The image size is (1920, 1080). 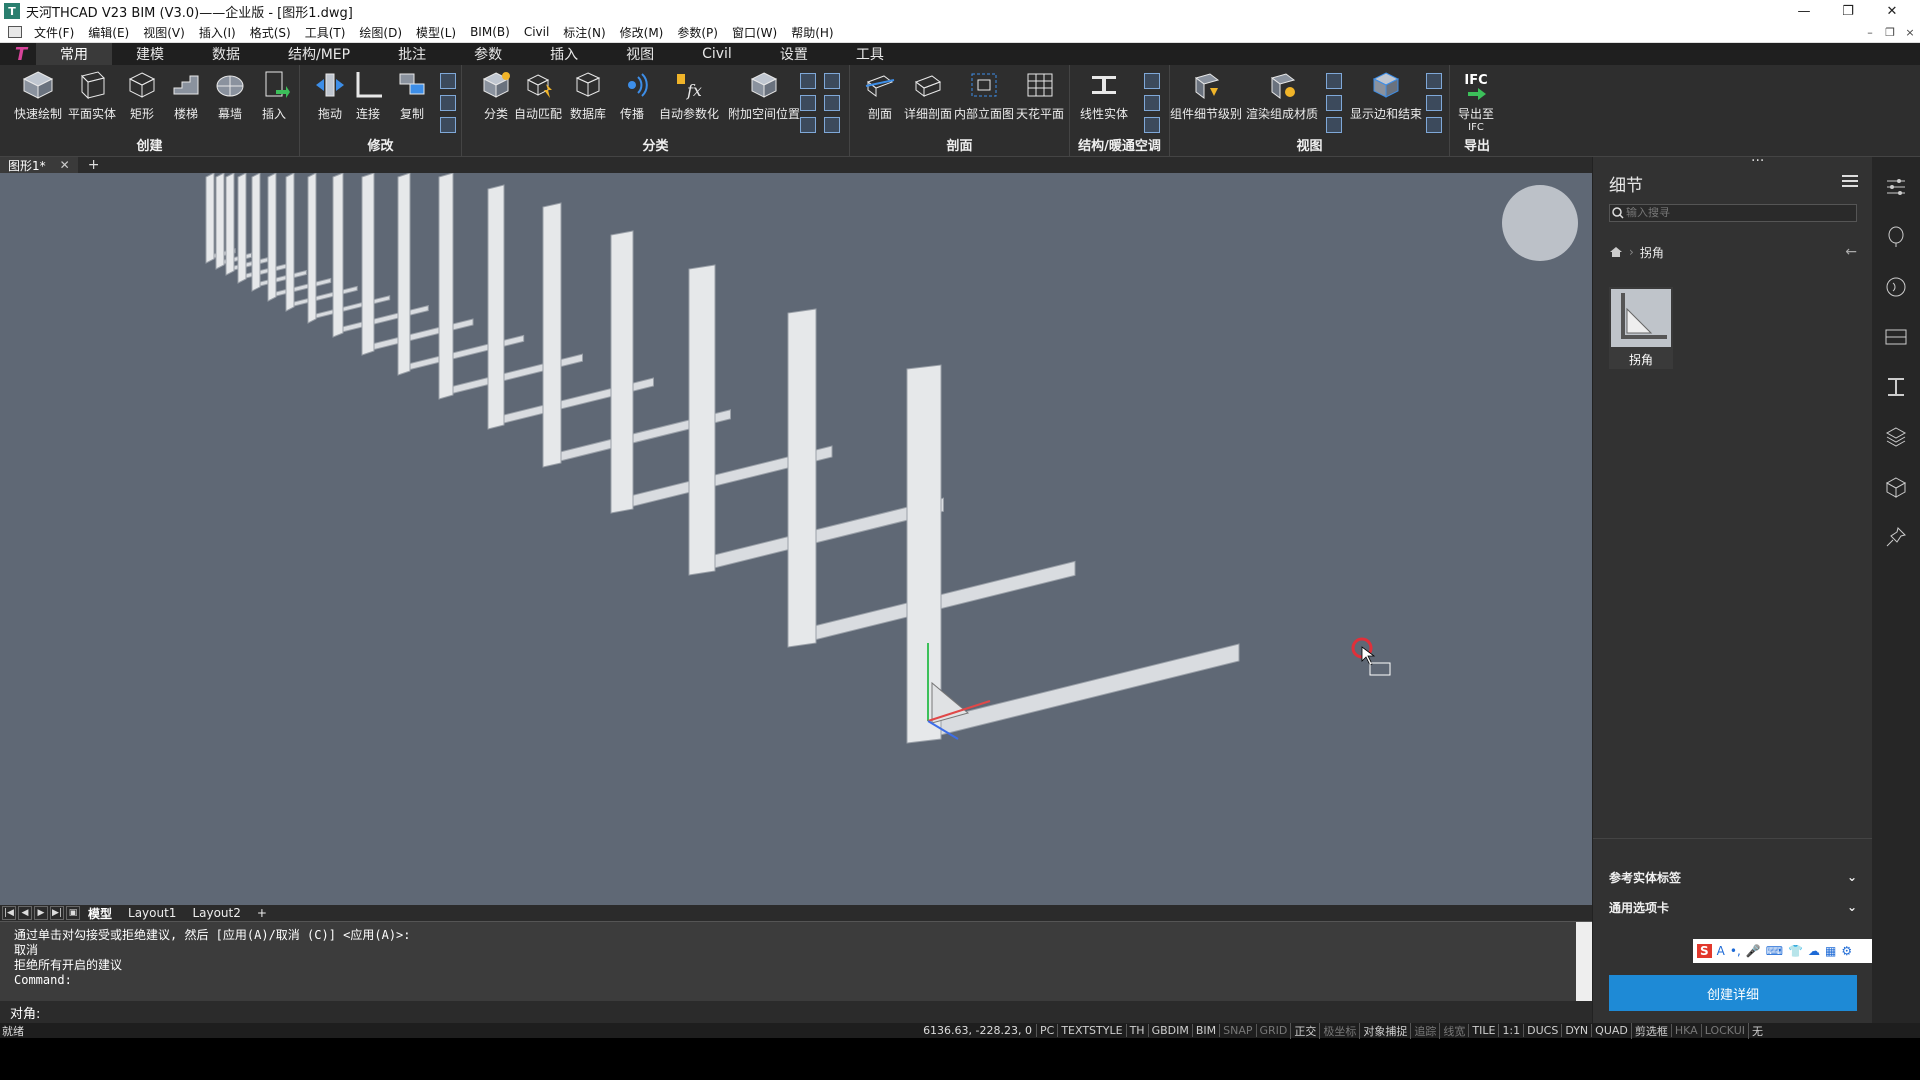 What do you see at coordinates (1795, 951) in the screenshot?
I see `ime-skin-icon: 👕` at bounding box center [1795, 951].